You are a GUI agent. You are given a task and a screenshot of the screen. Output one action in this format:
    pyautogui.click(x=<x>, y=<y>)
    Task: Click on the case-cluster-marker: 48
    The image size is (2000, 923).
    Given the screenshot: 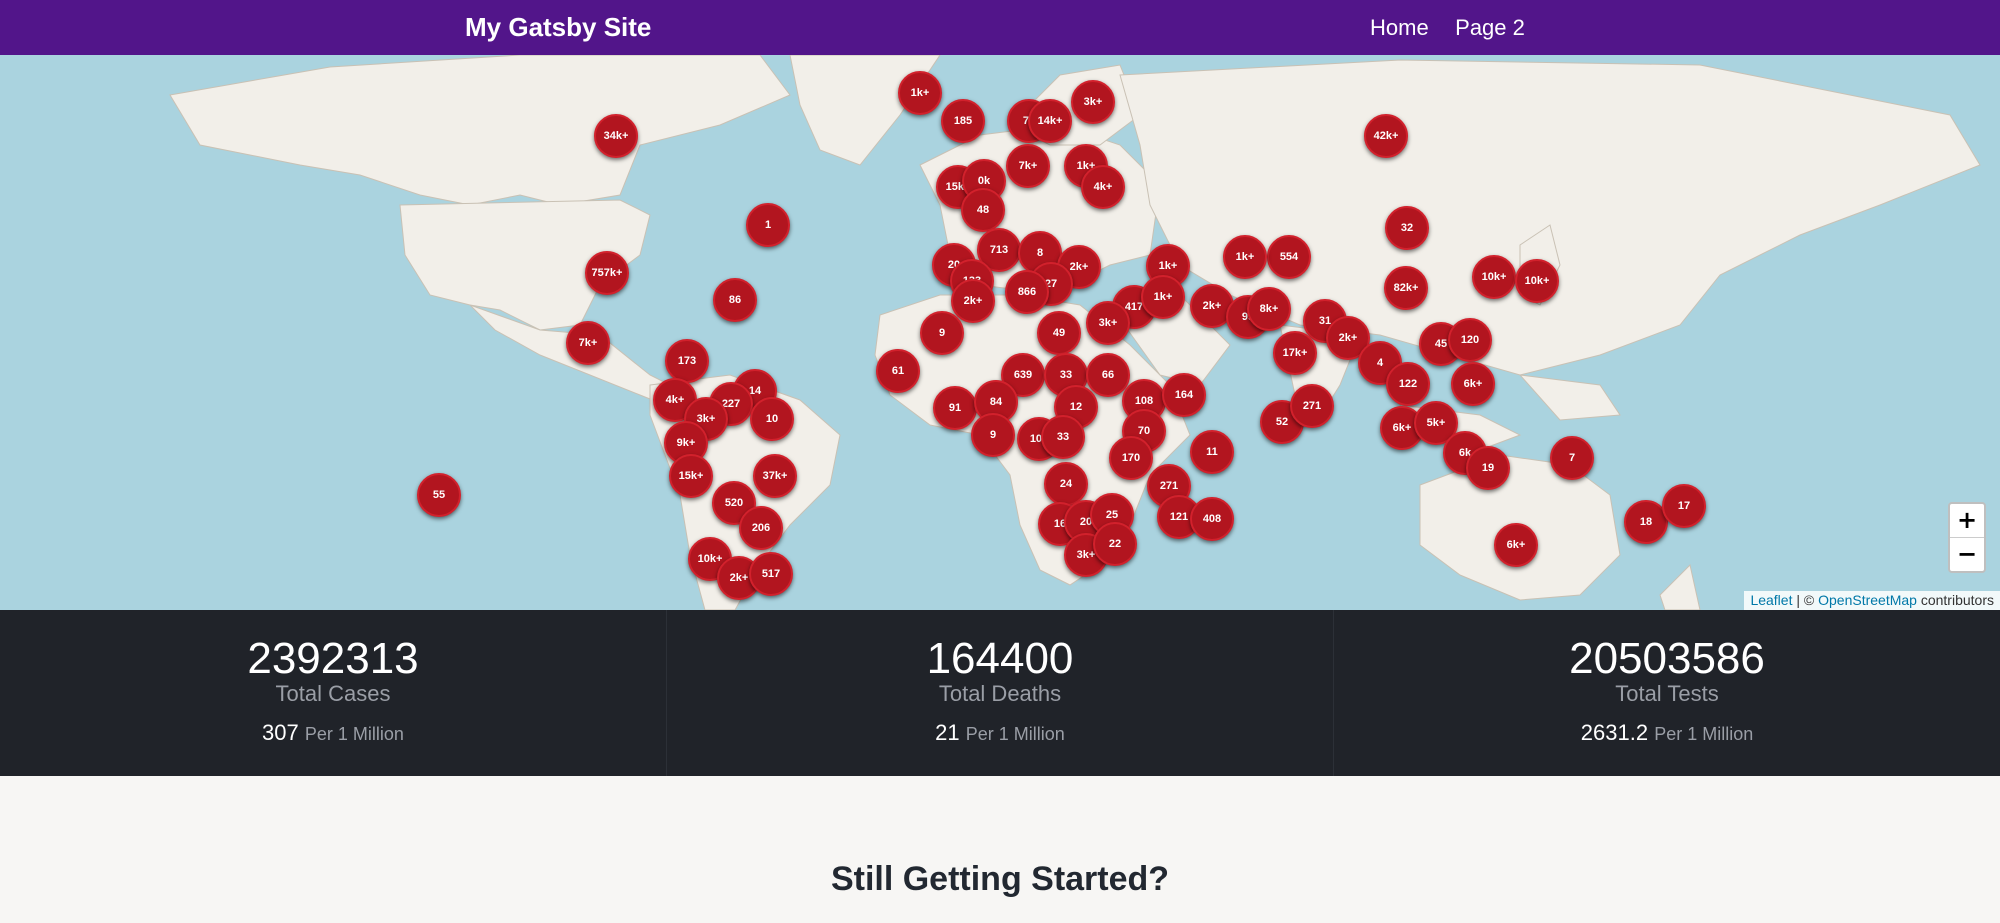 What is the action you would take?
    pyautogui.click(x=983, y=210)
    